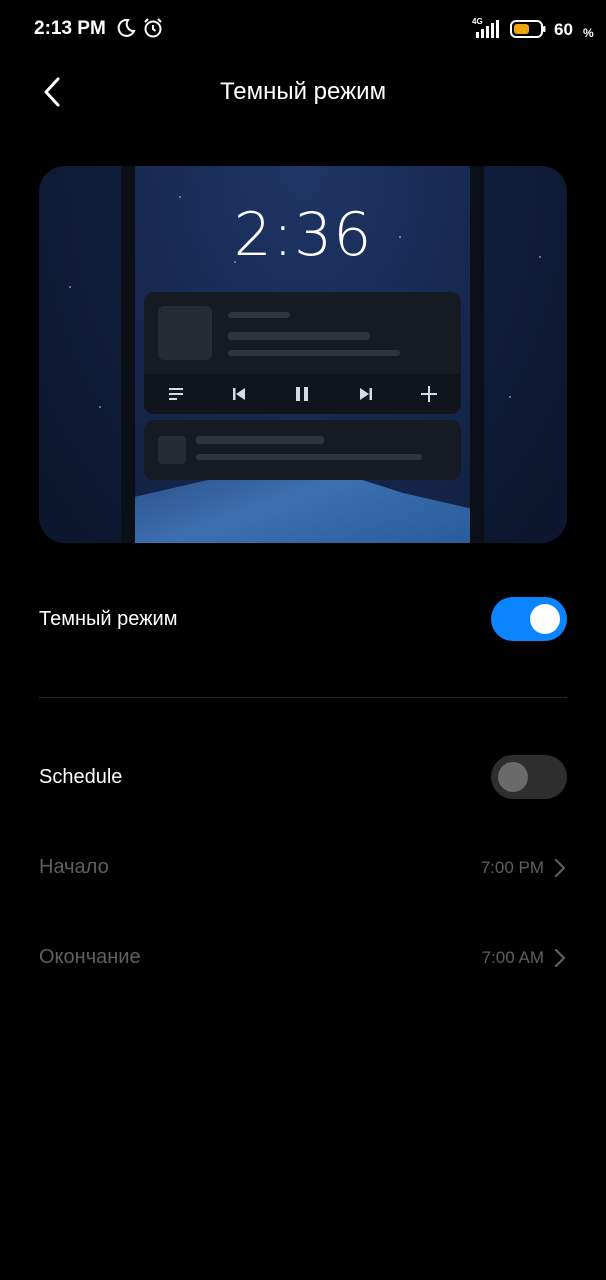 The height and width of the screenshot is (1280, 606). I want to click on pause-icon, so click(302, 394).